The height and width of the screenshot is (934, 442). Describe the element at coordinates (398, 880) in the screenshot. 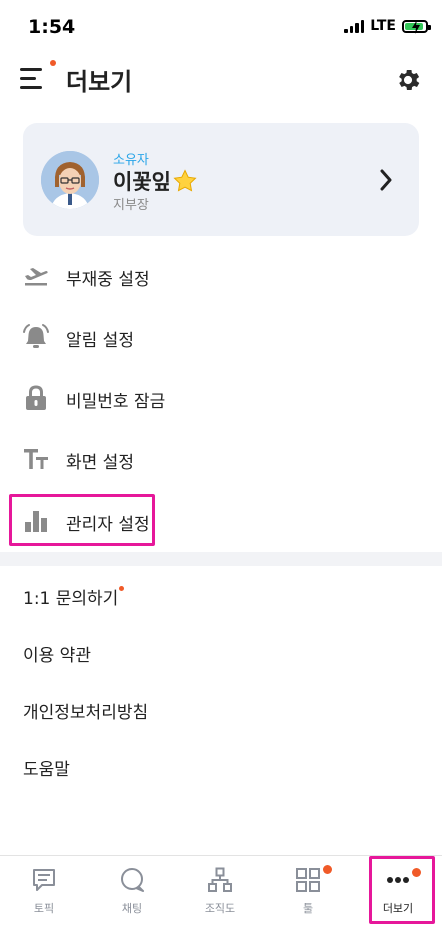

I see `more-icon` at that location.